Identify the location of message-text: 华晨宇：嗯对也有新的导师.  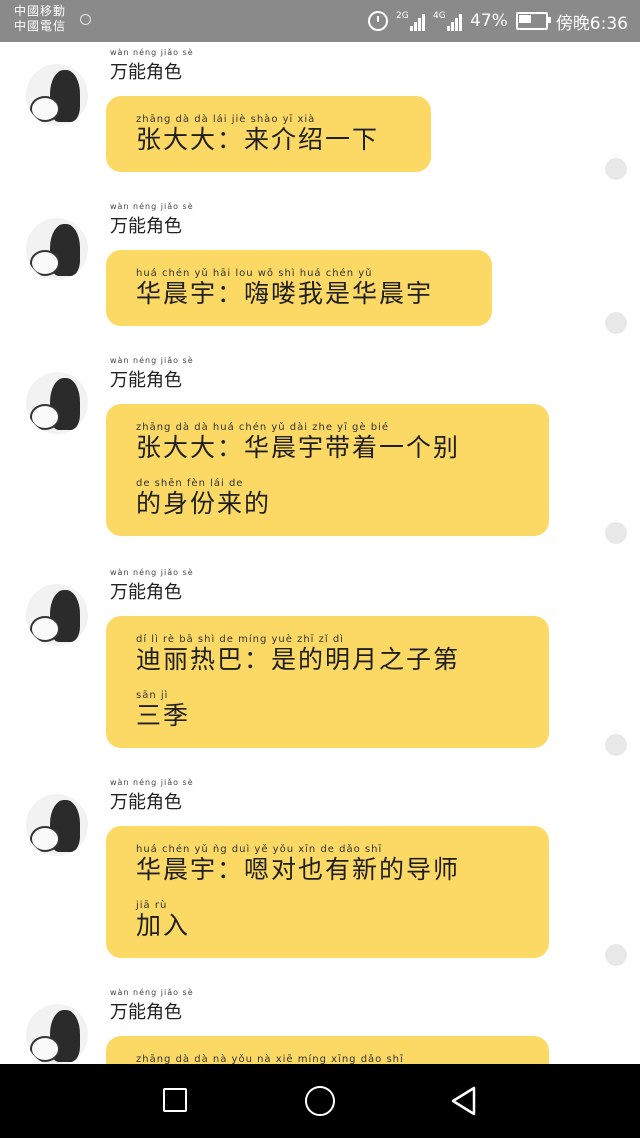
(298, 869).